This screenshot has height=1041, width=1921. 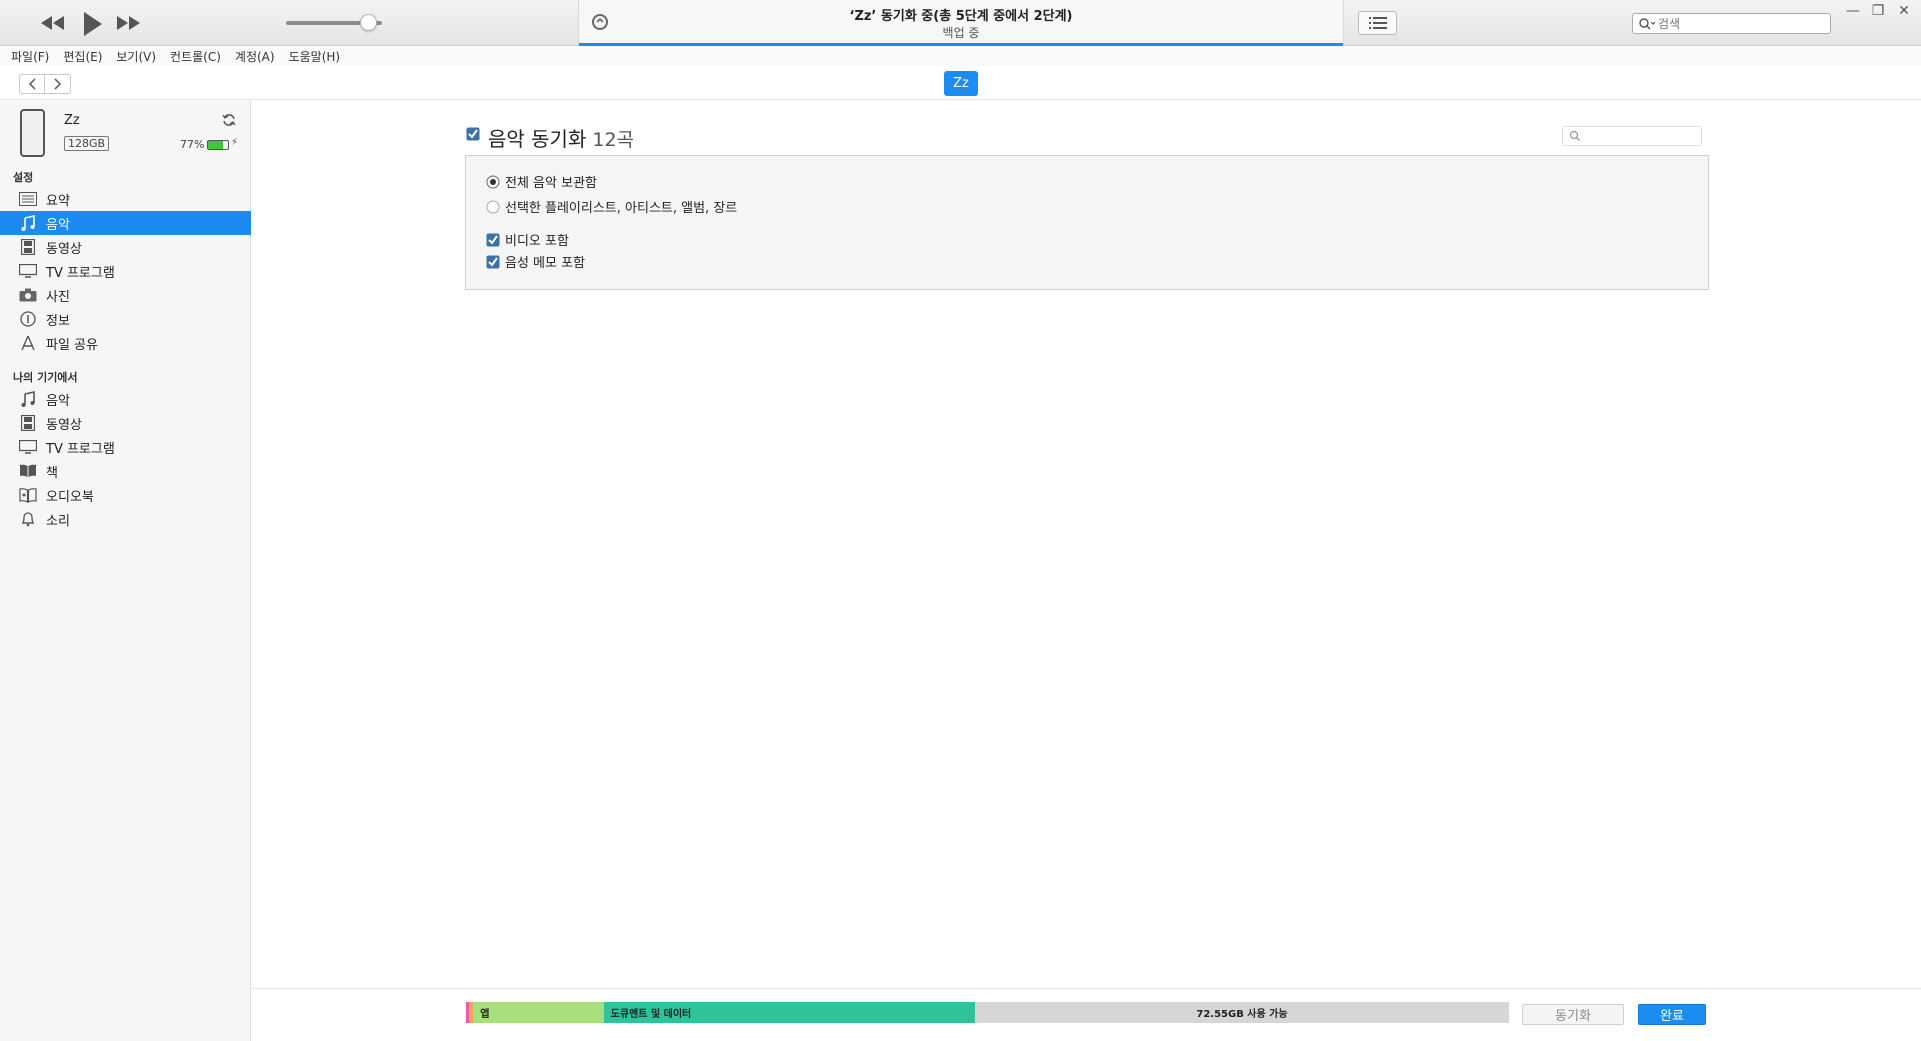 I want to click on device-item-tv-shows: TV 프로그램, so click(x=125, y=447).